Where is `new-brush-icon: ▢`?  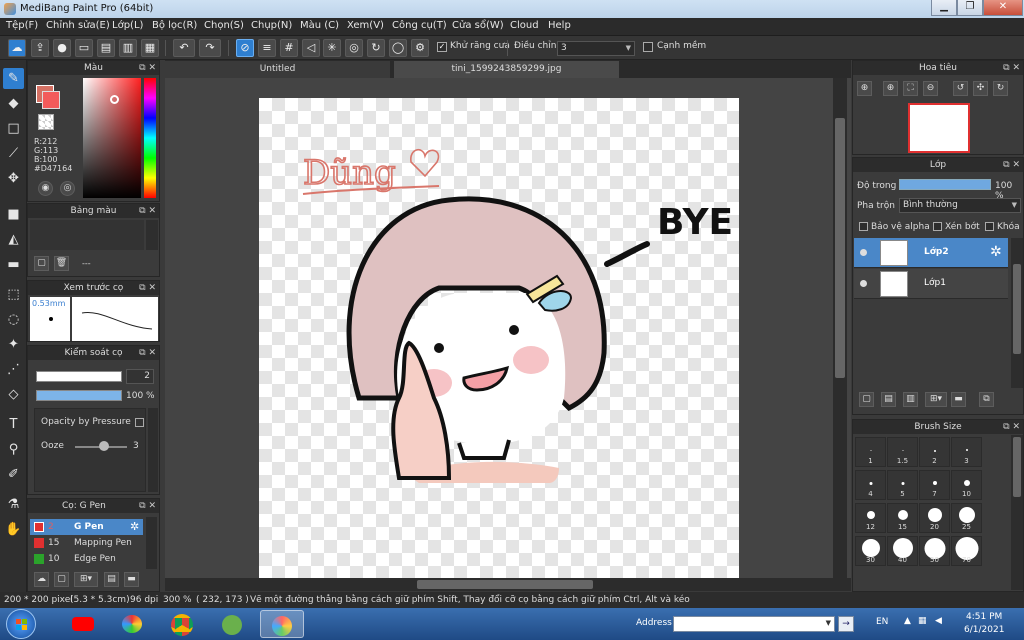 new-brush-icon: ▢ is located at coordinates (61, 579).